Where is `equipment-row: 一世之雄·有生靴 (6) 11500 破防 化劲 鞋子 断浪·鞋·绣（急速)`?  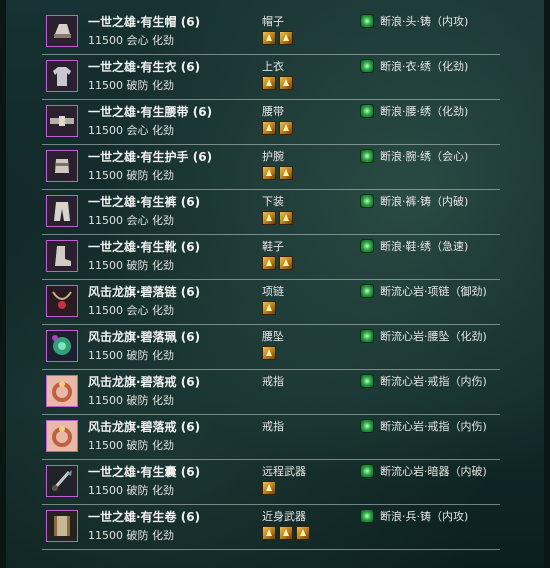
equipment-row: 一世之雄·有生靴 (6) 11500 破防 化劲 鞋子 断浪·鞋·绣（急速) is located at coordinates (271, 257).